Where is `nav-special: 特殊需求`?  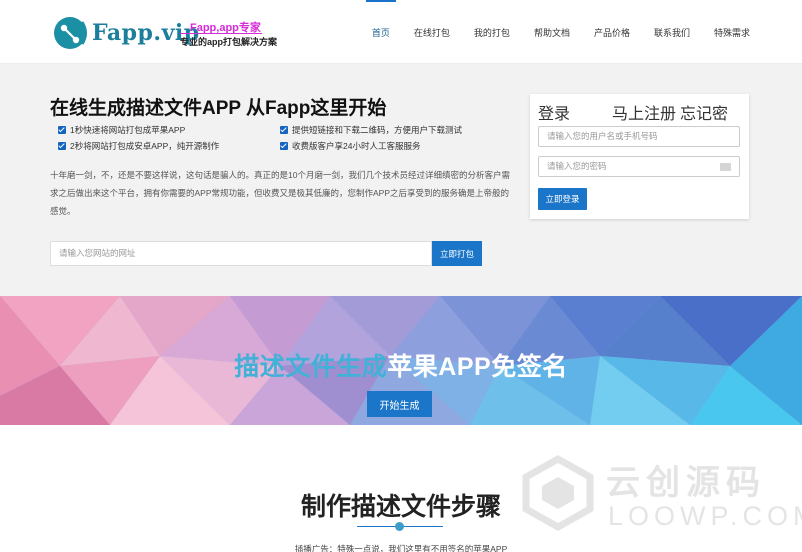
nav-special: 特殊需求 is located at coordinates (732, 32).